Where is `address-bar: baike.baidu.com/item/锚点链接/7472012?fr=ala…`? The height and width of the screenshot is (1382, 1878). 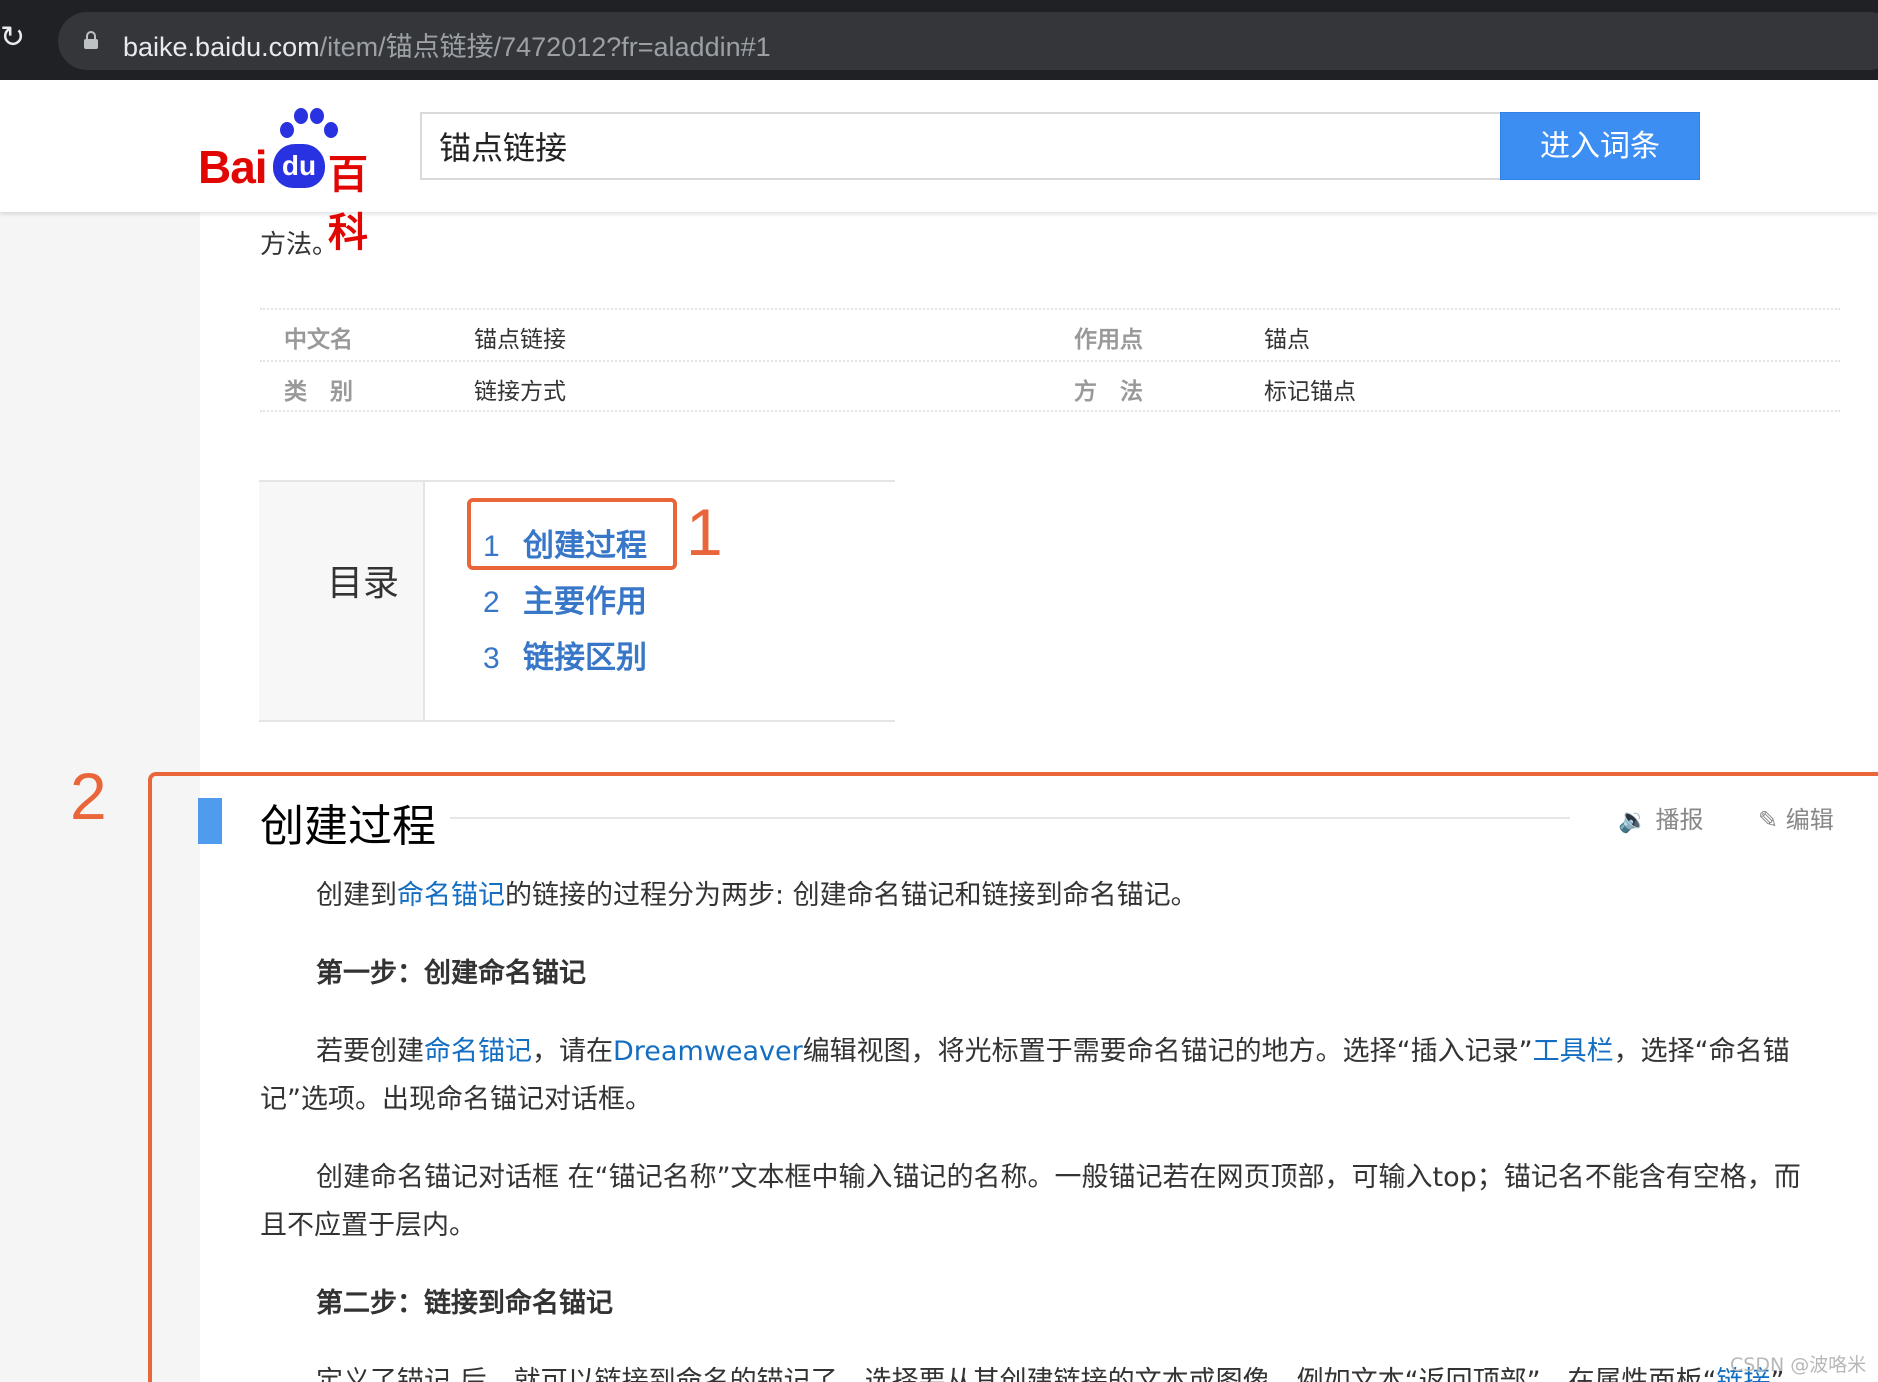 address-bar: baike.baidu.com/item/锚点链接/7472012?fr=ala… is located at coordinates (968, 41).